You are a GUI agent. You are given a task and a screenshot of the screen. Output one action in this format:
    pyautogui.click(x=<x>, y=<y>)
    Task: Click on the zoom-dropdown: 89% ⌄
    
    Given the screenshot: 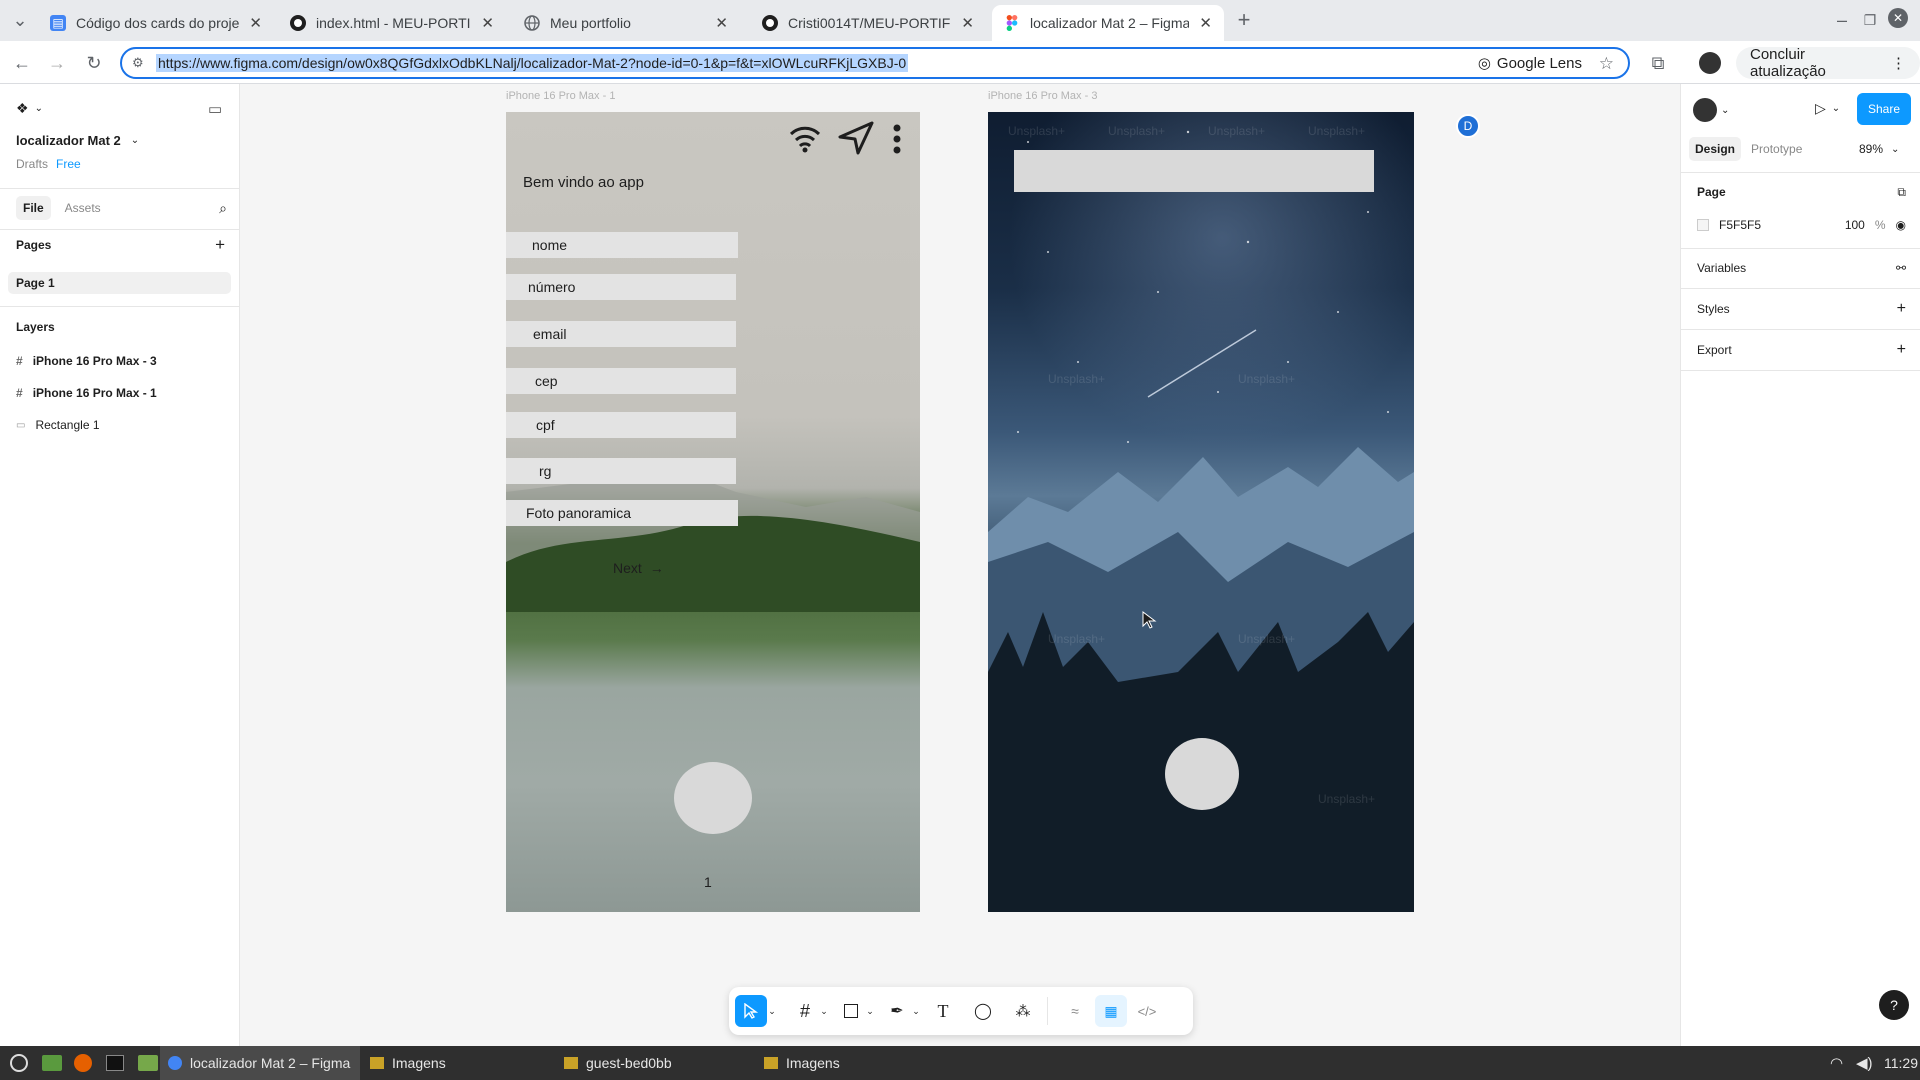 What is the action you would take?
    pyautogui.click(x=1879, y=149)
    